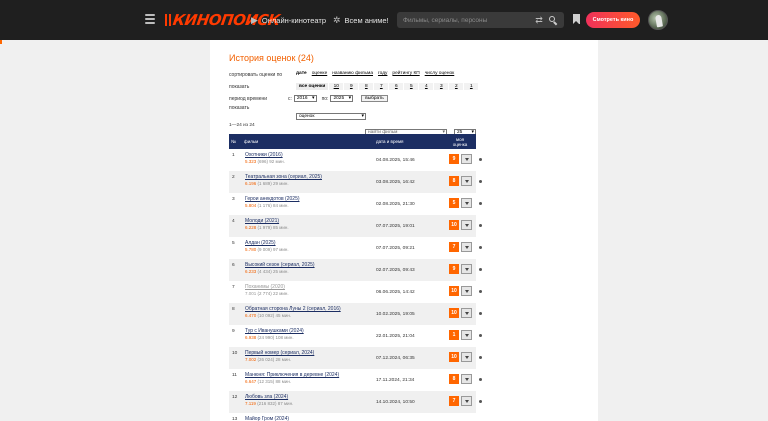 This screenshot has height=421, width=768. I want to click on show-type: оценок, so click(331, 113).